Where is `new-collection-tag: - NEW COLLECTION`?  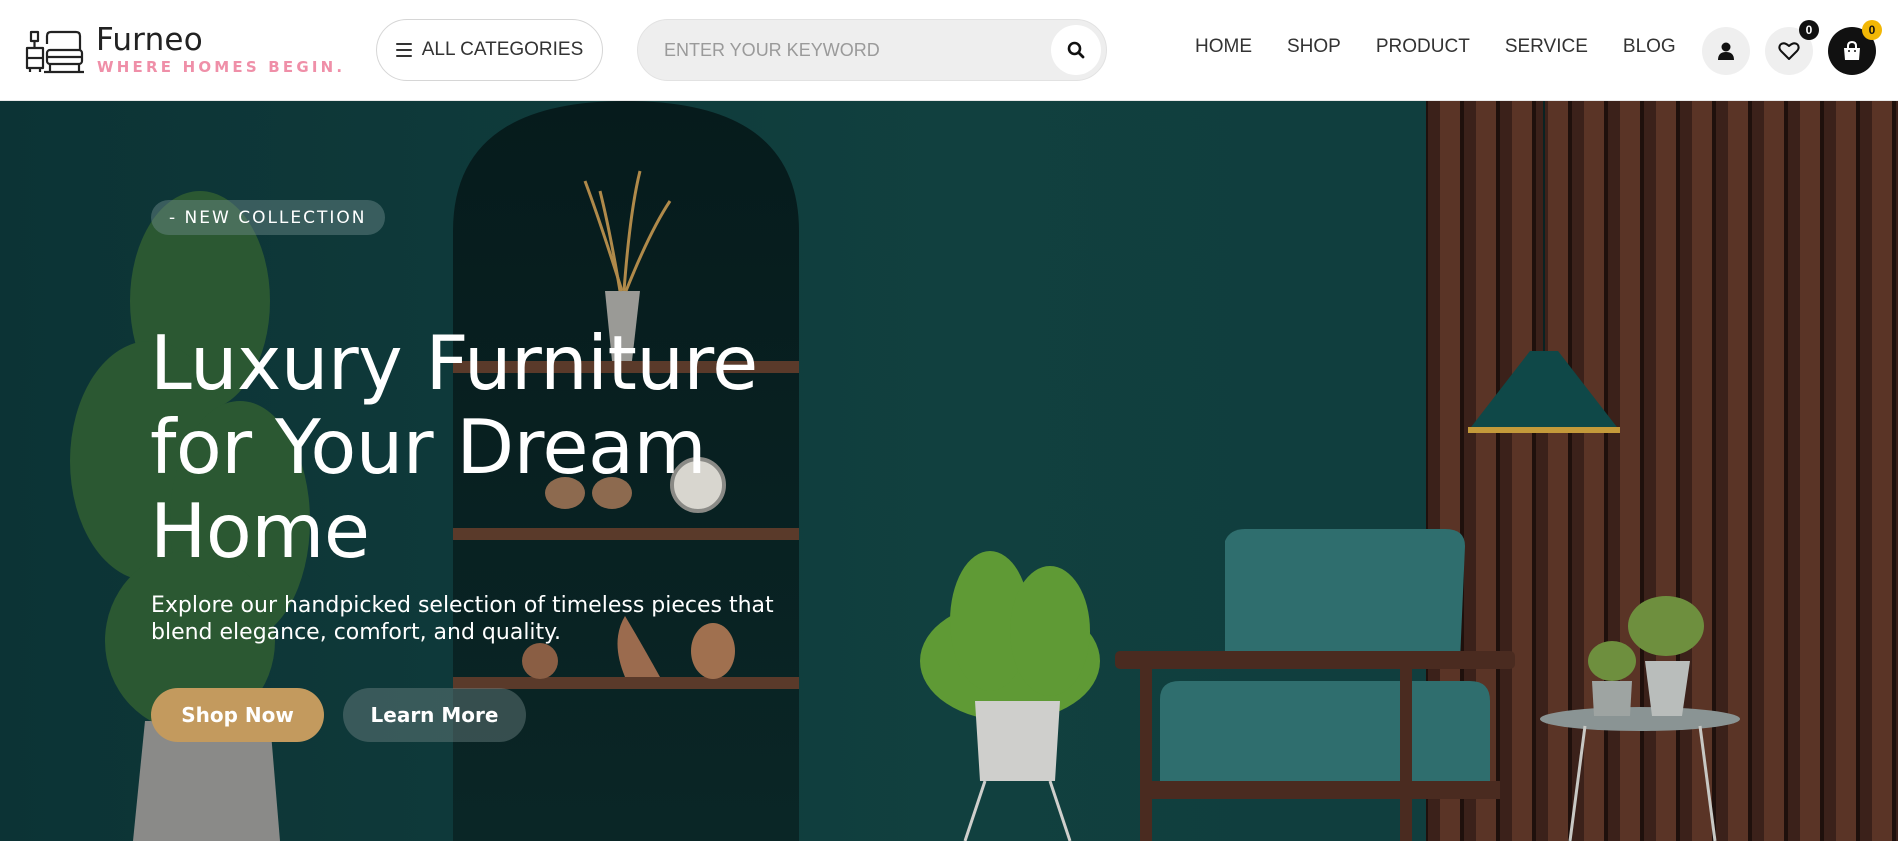 new-collection-tag: - NEW COLLECTION is located at coordinates (268, 217).